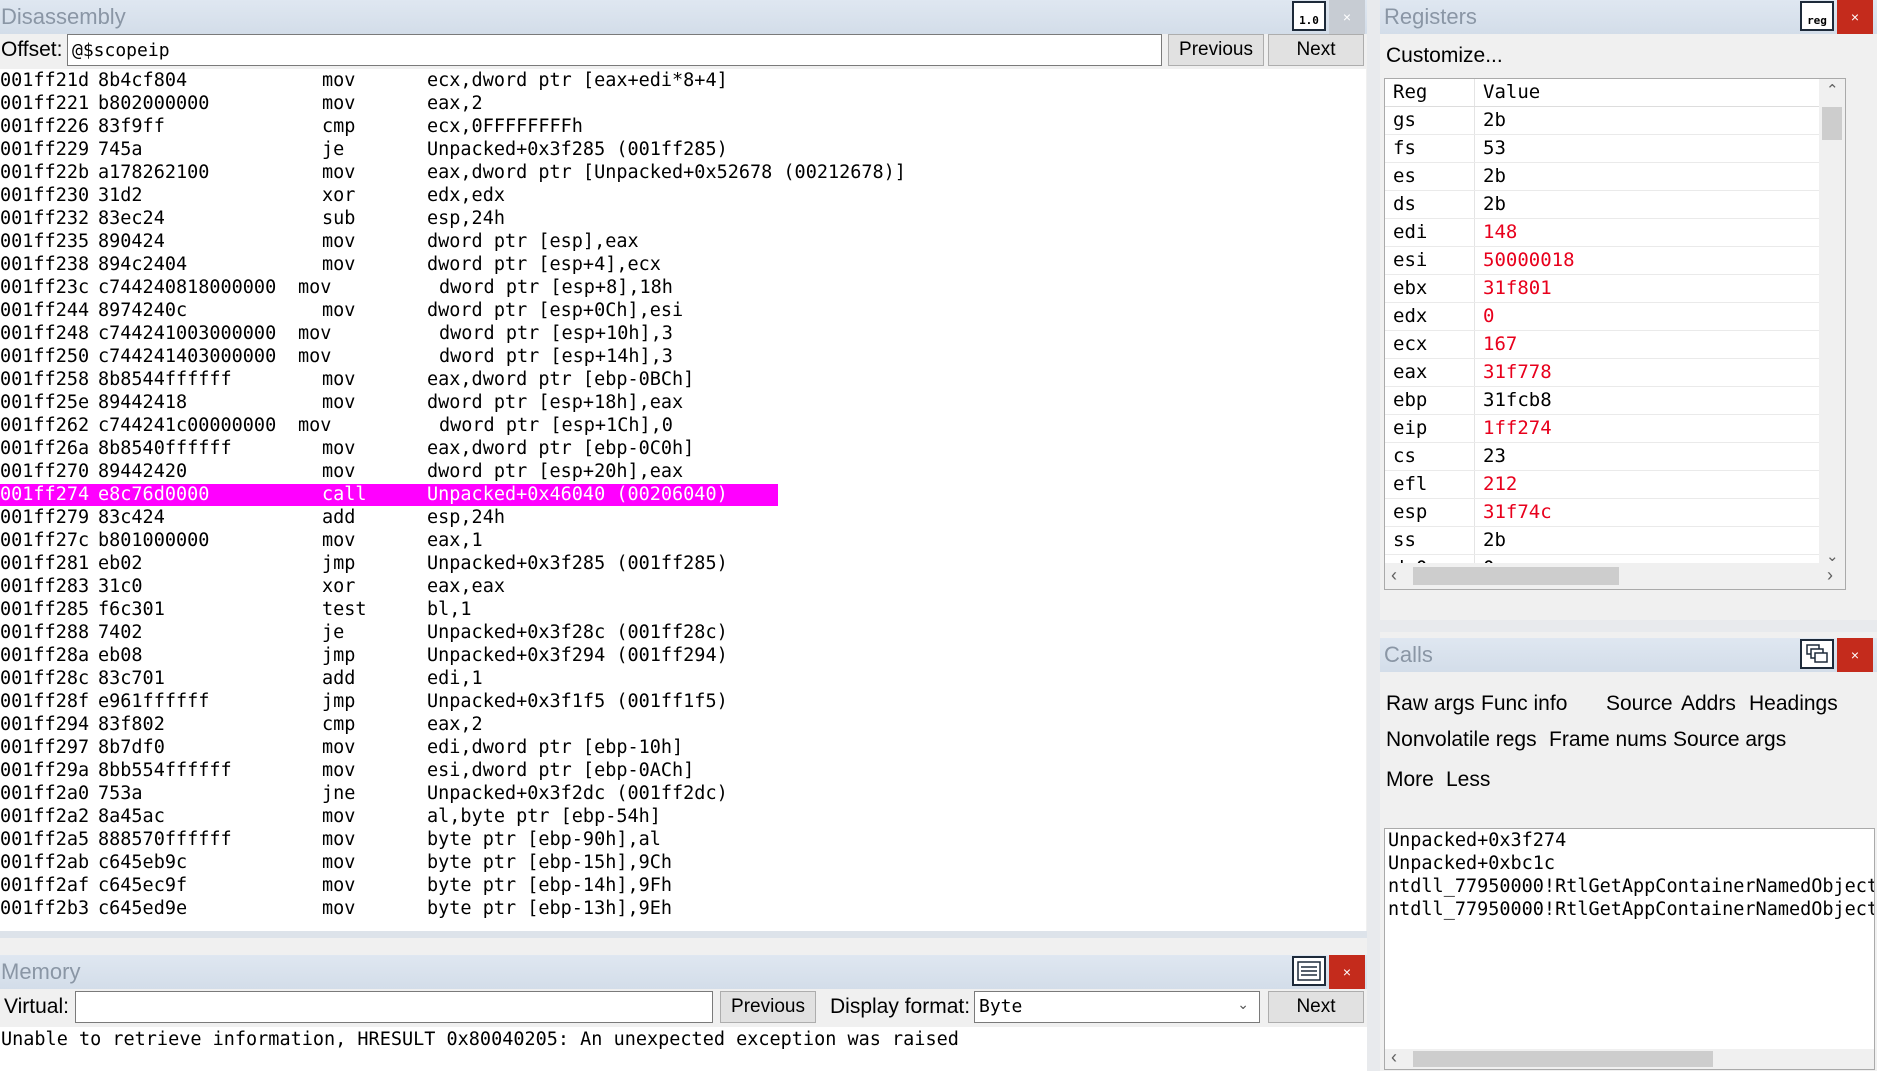 The height and width of the screenshot is (1071, 1877). Describe the element at coordinates (1615, 457) in the screenshot. I see `register-row-cs: cs 23` at that location.